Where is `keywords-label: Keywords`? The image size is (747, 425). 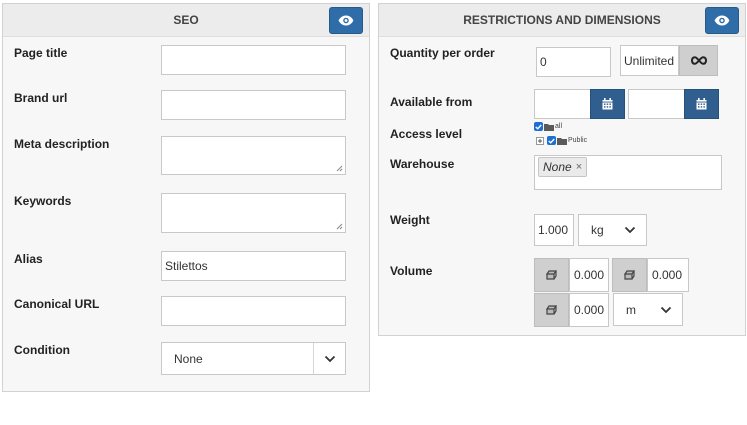
keywords-label: Keywords is located at coordinates (43, 201).